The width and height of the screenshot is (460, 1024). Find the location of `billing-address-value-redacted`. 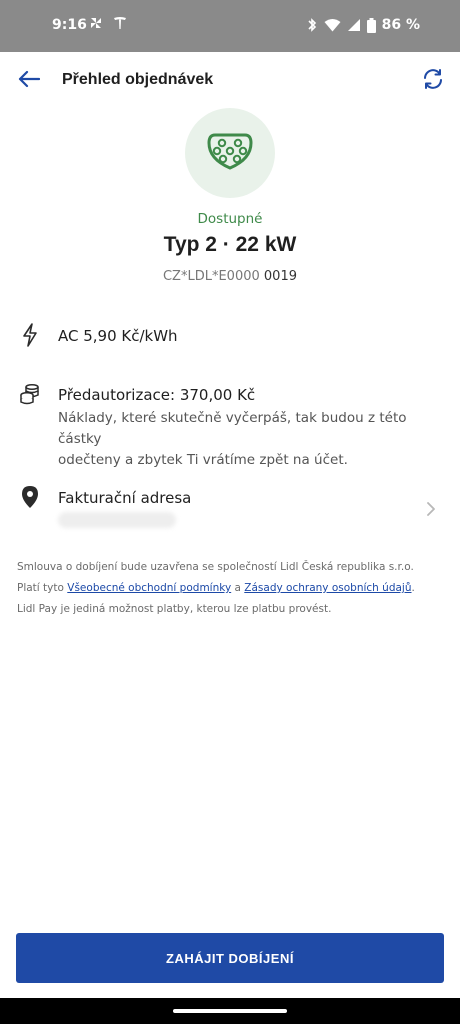

billing-address-value-redacted is located at coordinates (117, 520).